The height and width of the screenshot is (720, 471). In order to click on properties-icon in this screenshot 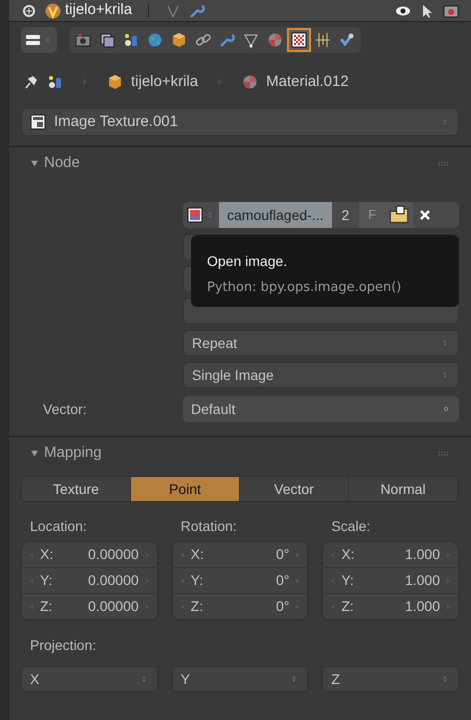, I will do `click(33, 40)`.